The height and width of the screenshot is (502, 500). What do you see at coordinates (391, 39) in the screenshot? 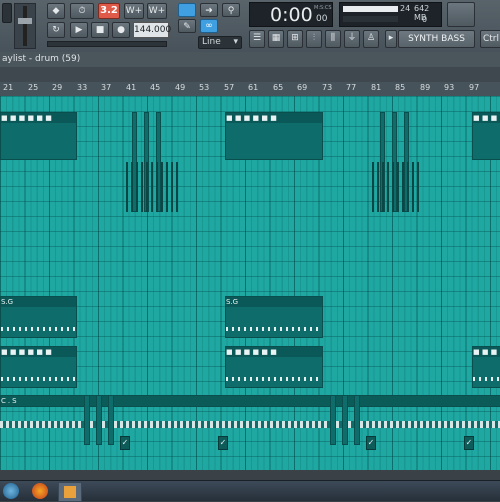
I see `chevron-right-icon: ▸` at bounding box center [391, 39].